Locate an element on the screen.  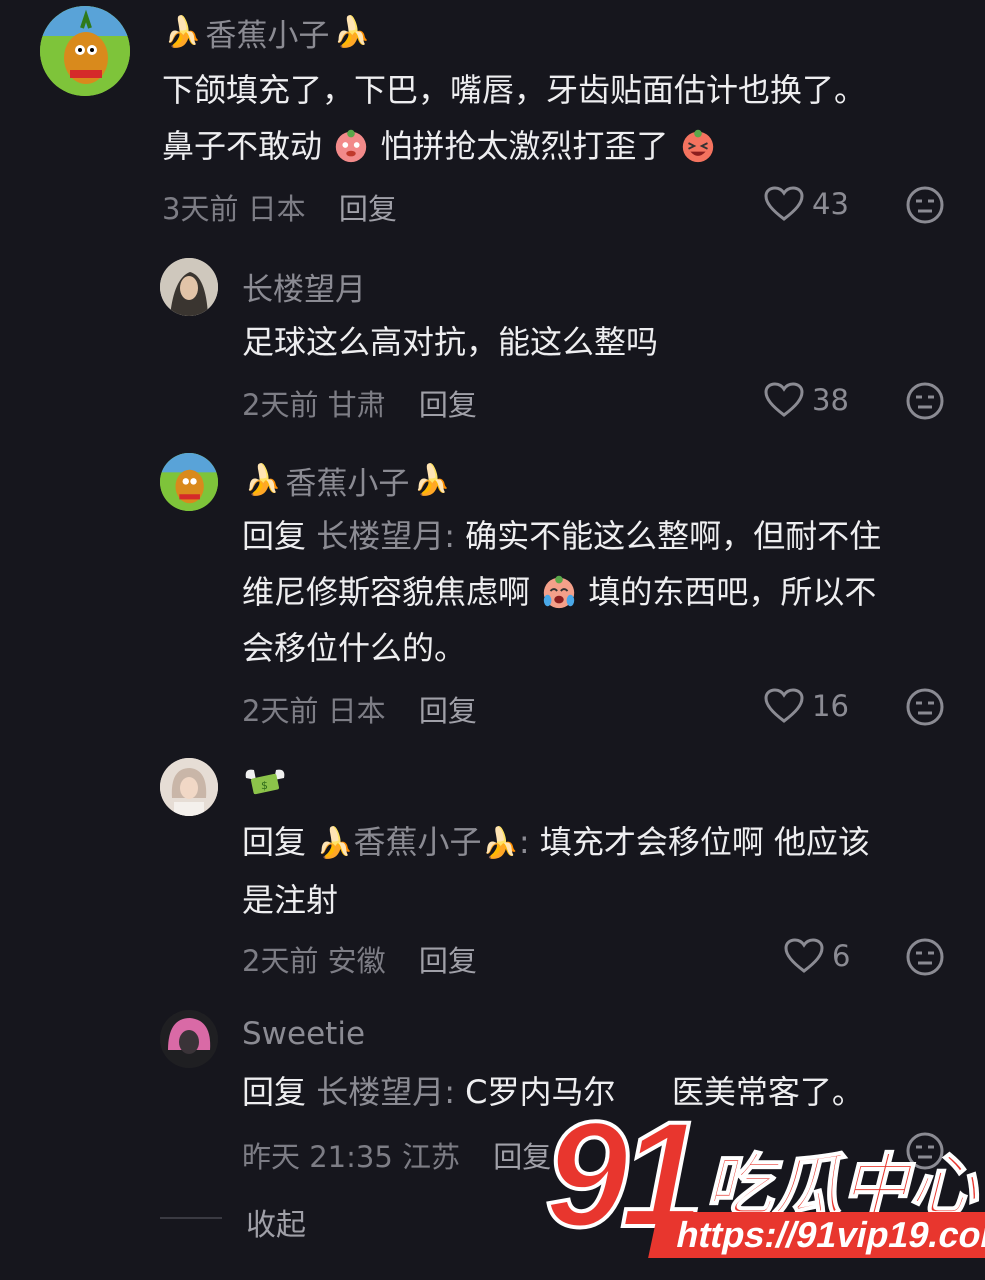
comment-meta: 2天前 安徽 回复 is located at coordinates (359, 961).